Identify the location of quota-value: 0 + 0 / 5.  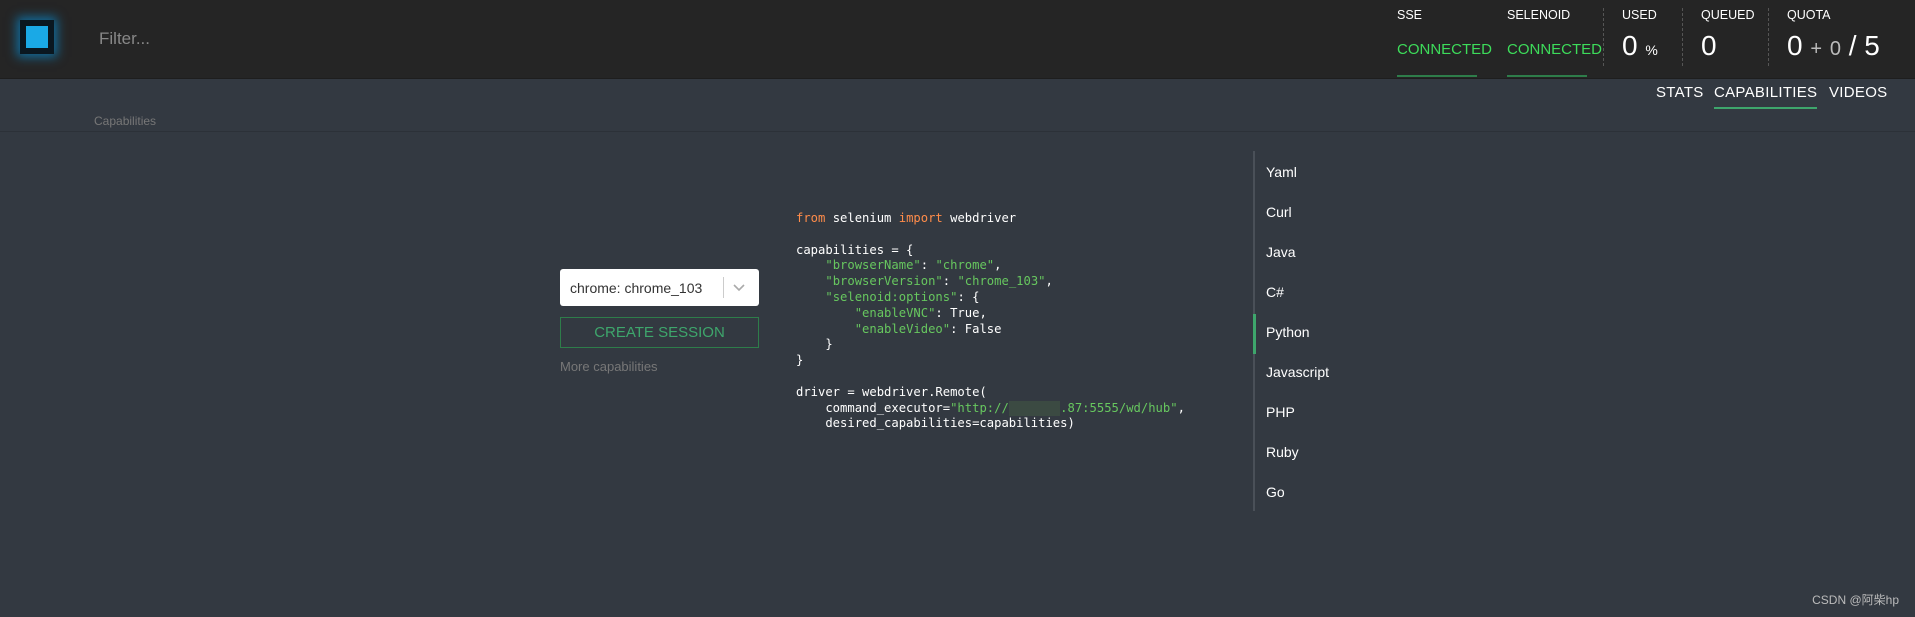
(1833, 46).